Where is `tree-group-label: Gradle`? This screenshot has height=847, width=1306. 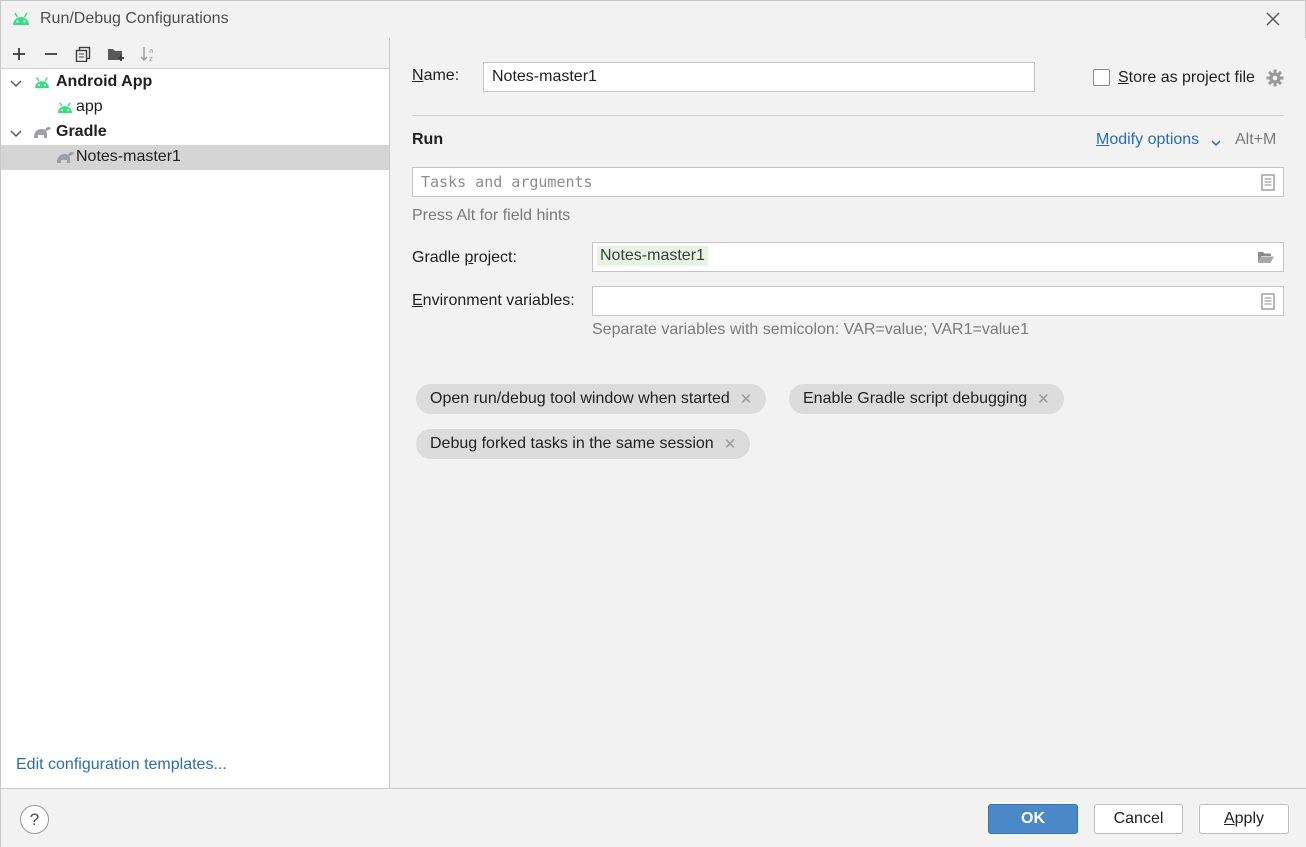
tree-group-label: Gradle is located at coordinates (81, 131).